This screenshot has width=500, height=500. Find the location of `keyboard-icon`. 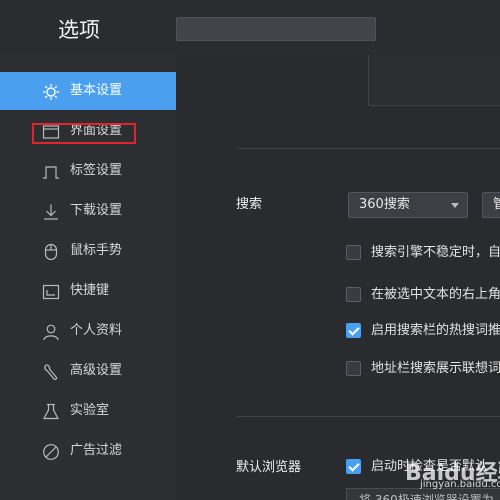

keyboard-icon is located at coordinates (51, 292).